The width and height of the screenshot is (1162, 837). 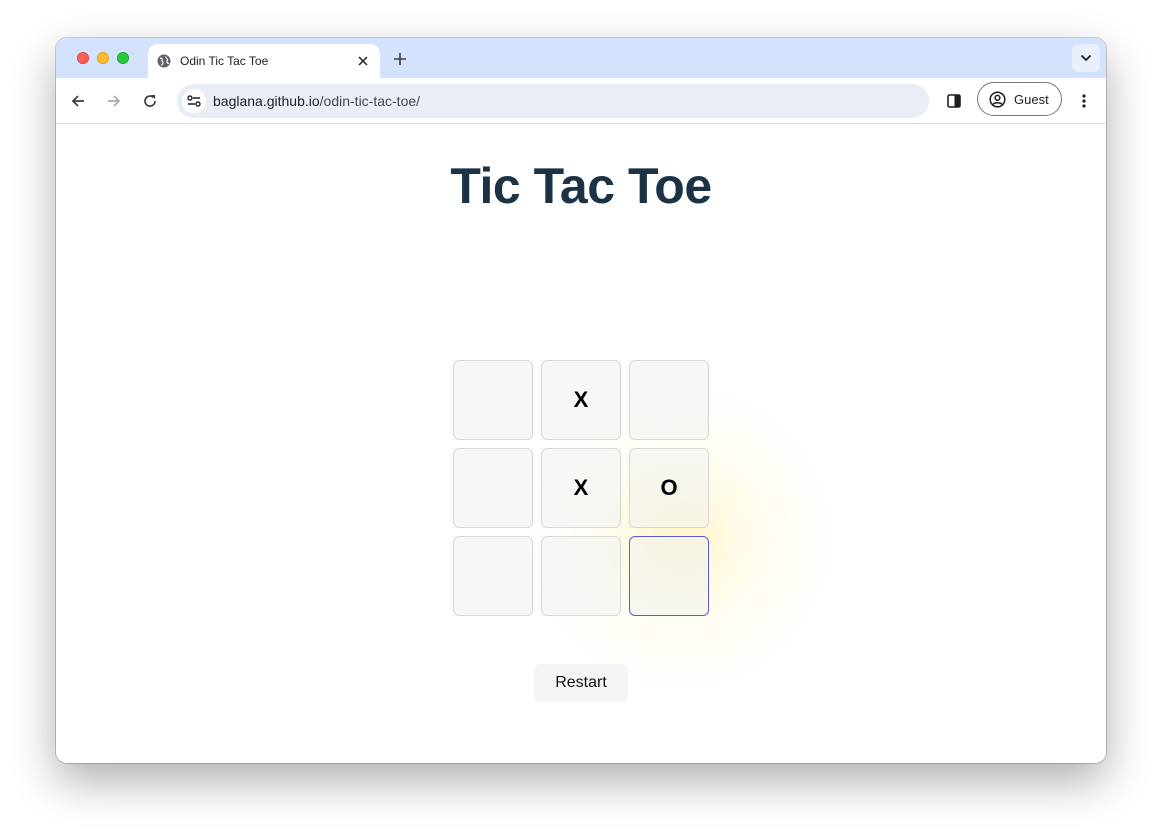 I want to click on profile-button: Guest, so click(x=1019, y=99).